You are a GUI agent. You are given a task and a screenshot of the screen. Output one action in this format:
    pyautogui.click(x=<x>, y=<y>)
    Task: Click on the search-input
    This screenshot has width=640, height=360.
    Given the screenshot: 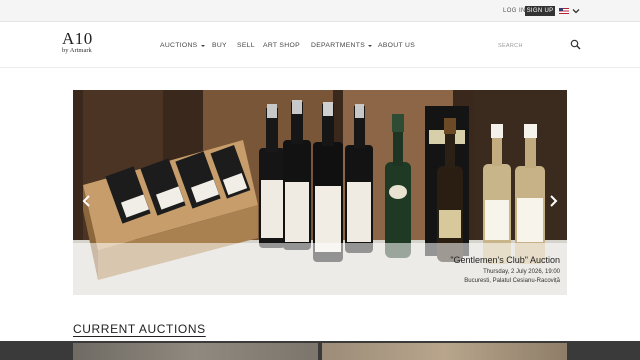 What is the action you would take?
    pyautogui.click(x=531, y=46)
    